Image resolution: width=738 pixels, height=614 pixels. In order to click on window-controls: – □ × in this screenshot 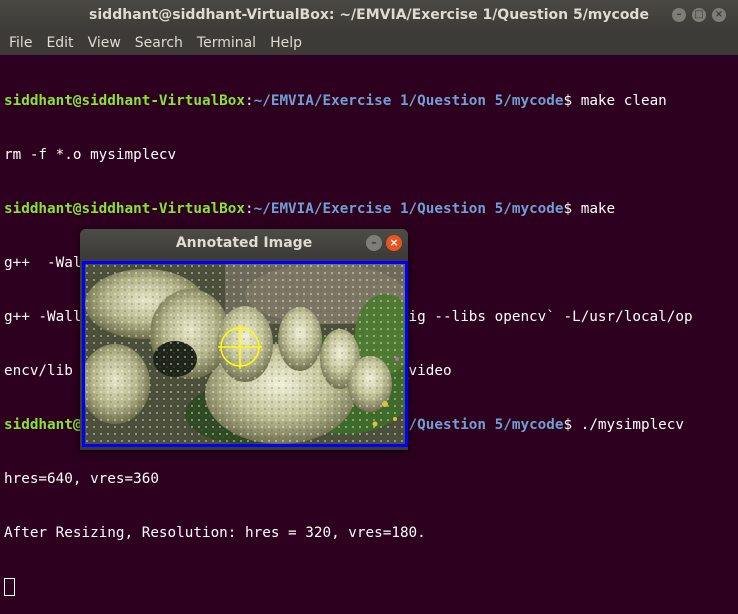, I will do `click(699, 15)`.